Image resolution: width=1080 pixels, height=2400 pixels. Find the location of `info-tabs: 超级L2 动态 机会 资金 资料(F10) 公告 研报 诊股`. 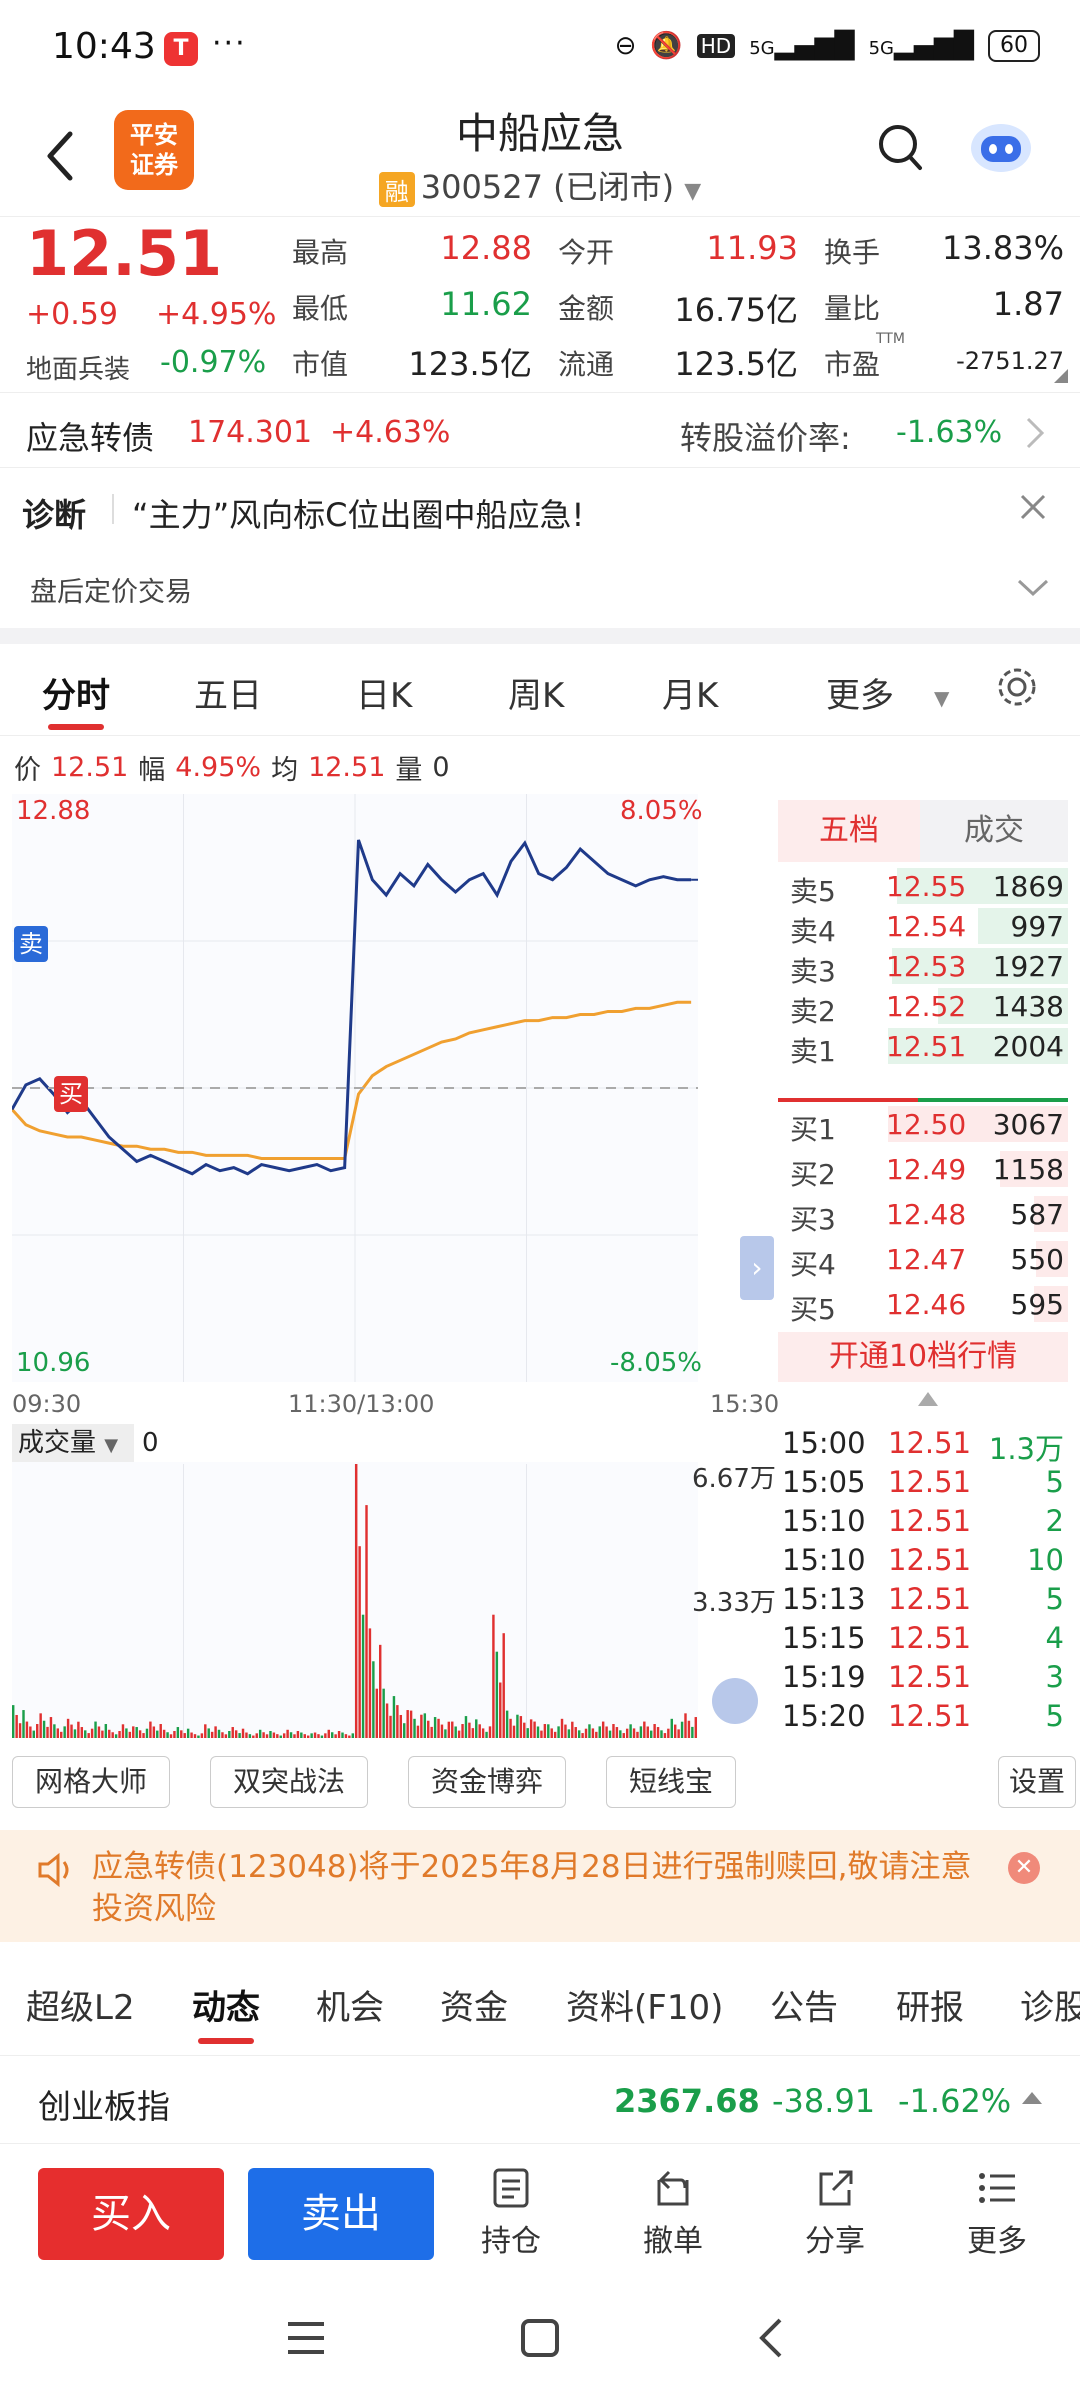

info-tabs: 超级L2 动态 机会 资金 资料(F10) 公告 研报 诊股 is located at coordinates (540, 2008).